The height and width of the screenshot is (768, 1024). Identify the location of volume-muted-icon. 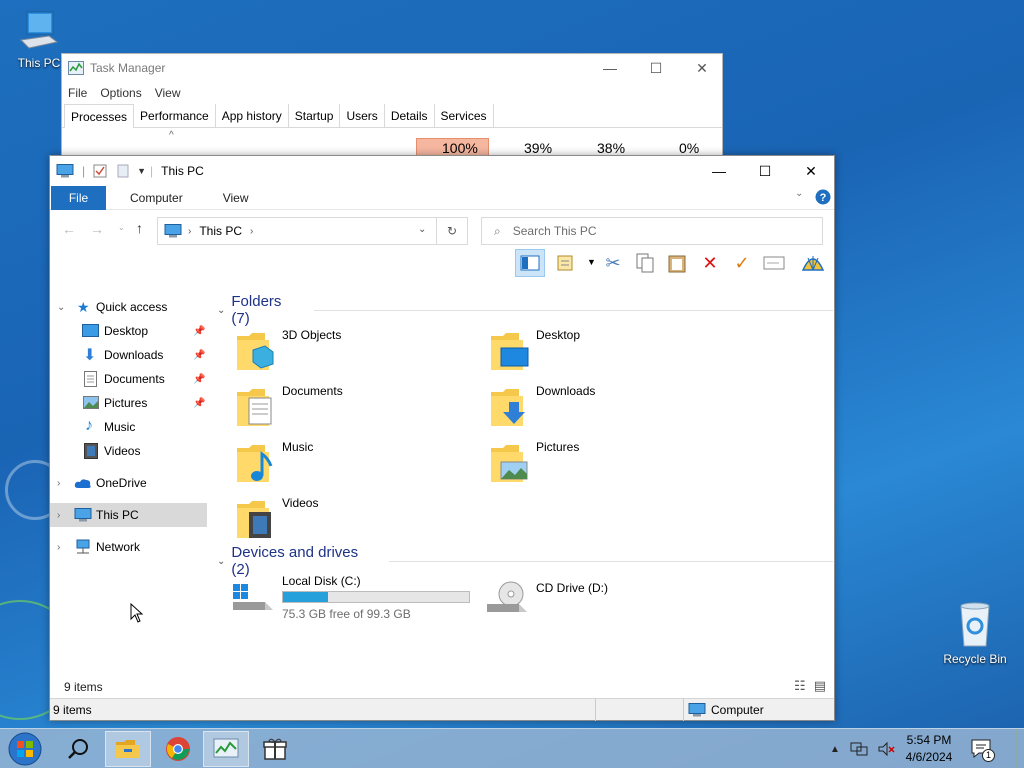
(887, 749).